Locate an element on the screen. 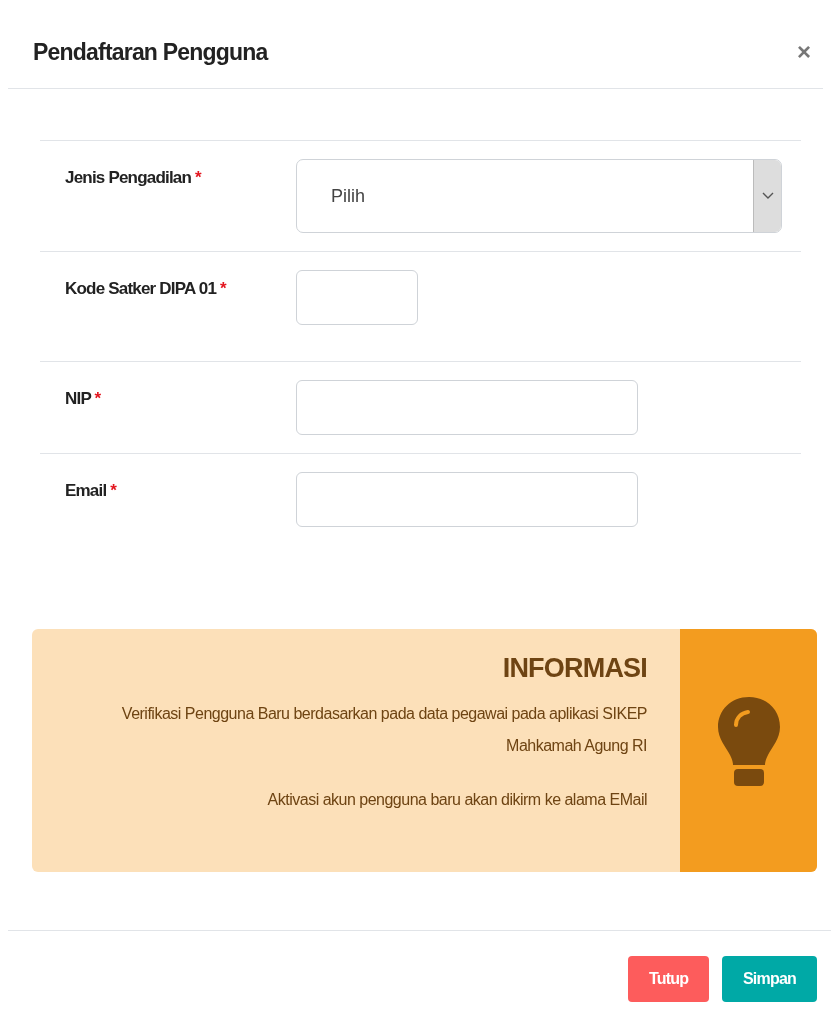  info-text: Verifikasi Pengguna Baru berdasarkan pada data pegawai pada aplikasi SIKEP Mahkamah Agung RI is located at coordinates (383, 730).